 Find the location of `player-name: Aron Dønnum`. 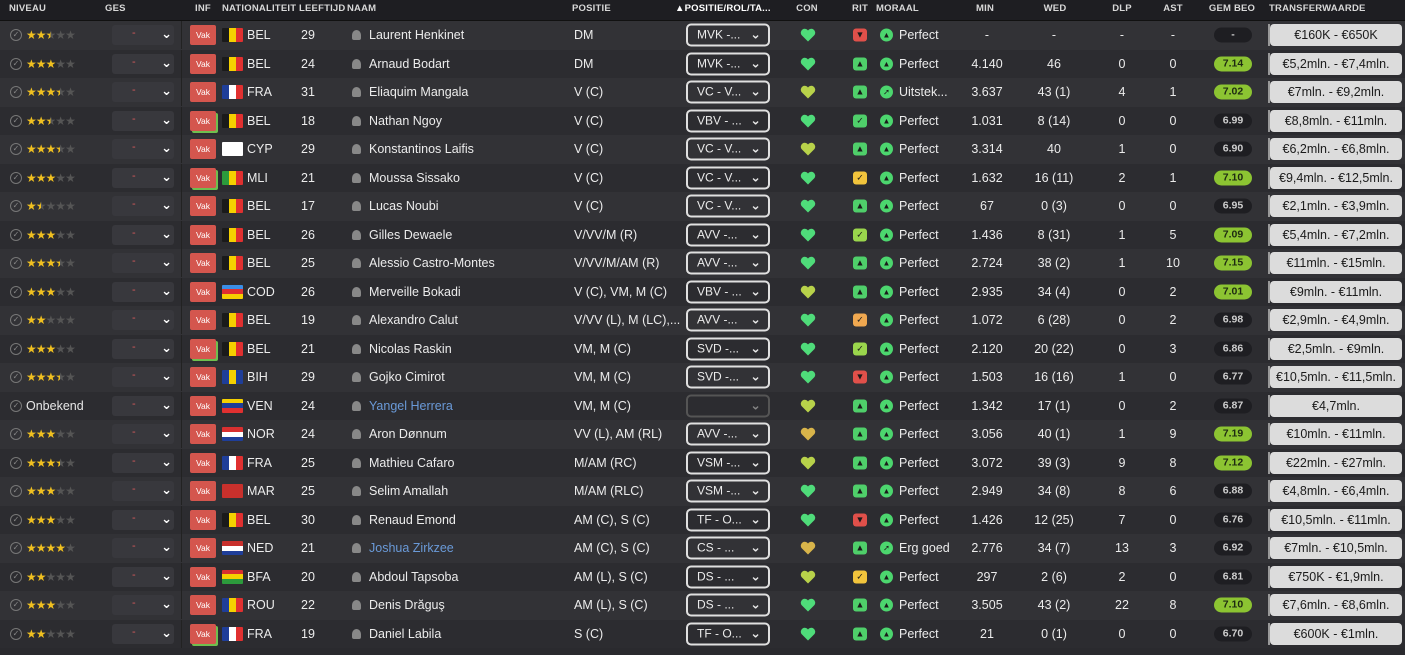

player-name: Aron Dønnum is located at coordinates (408, 434).